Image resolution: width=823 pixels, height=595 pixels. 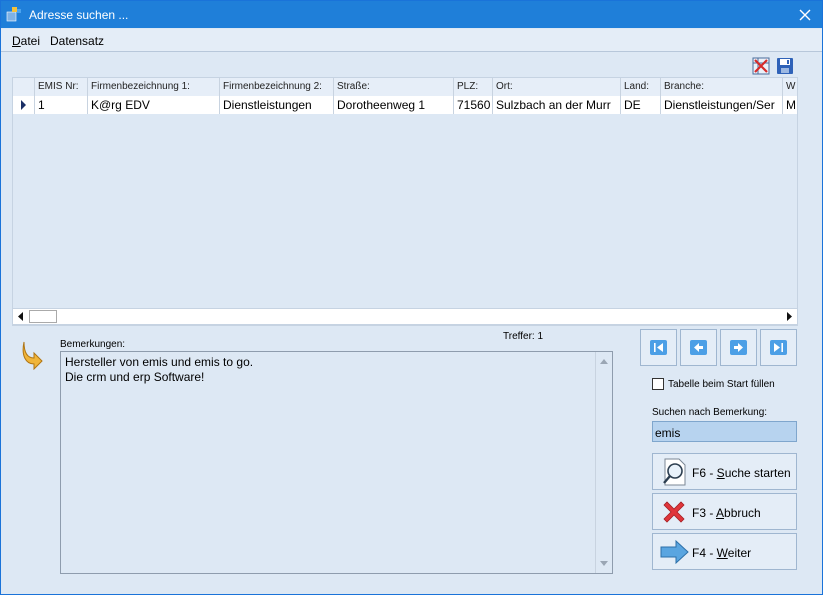 I want to click on search-remark-input, so click(x=724, y=431).